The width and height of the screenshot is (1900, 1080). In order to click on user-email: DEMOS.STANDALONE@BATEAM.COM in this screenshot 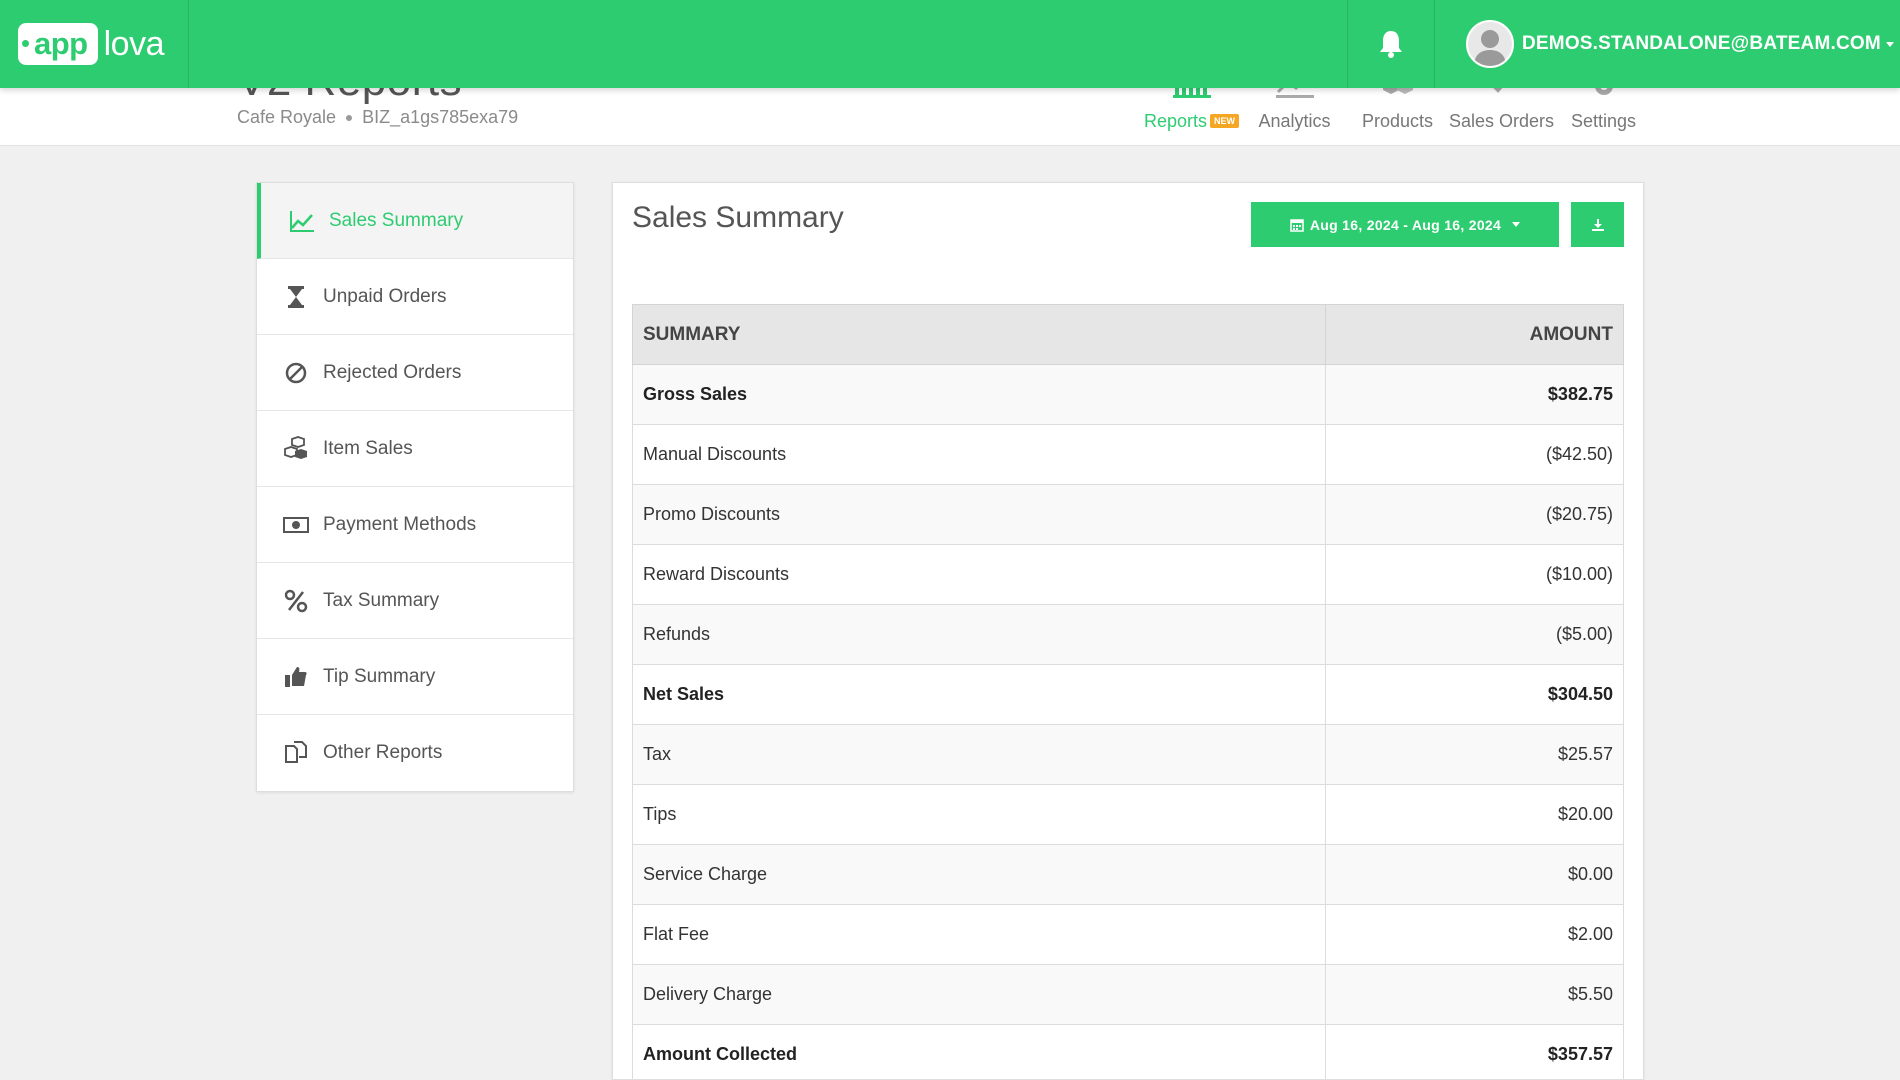, I will do `click(1701, 43)`.